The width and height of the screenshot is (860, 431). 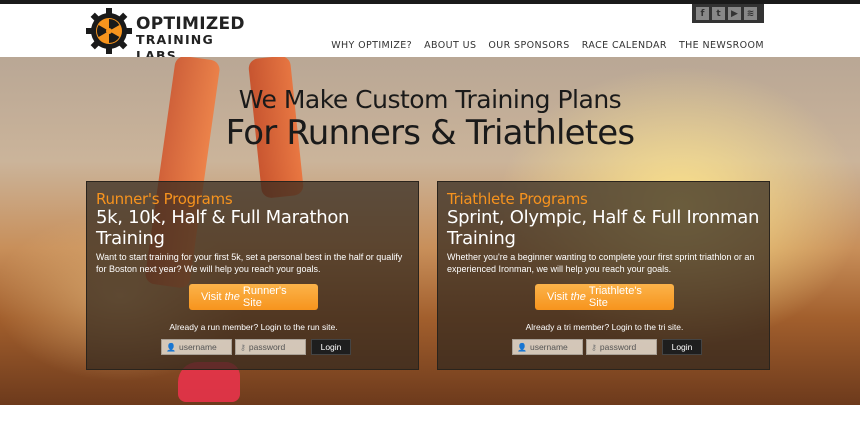 I want to click on nav-the-newsroom: THE NEWSROOM, so click(x=721, y=45).